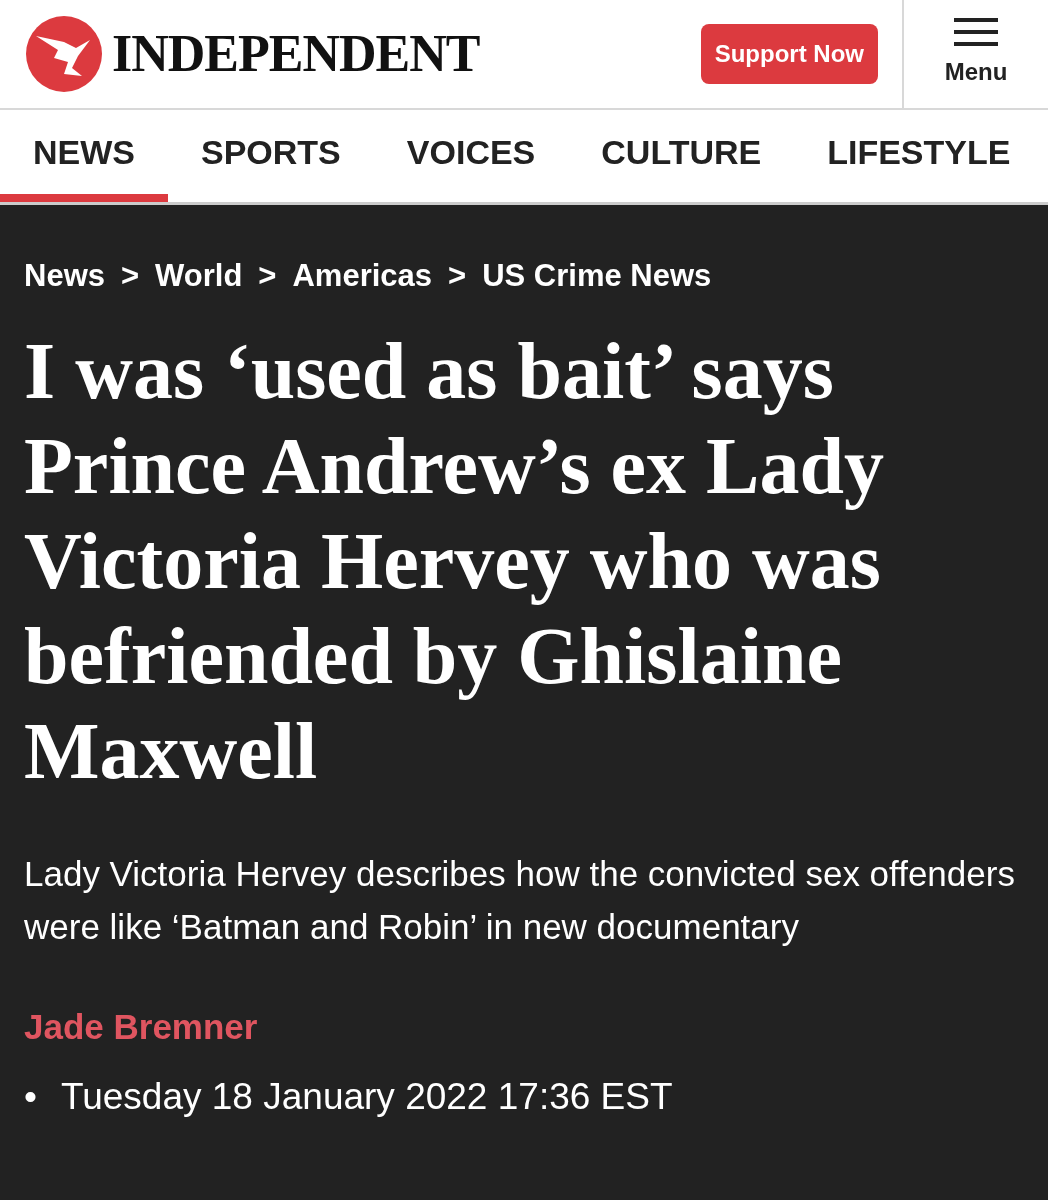 The width and height of the screenshot is (1048, 1200). I want to click on publish-date: Tuesday 18 January 2022 17:36 EST, so click(366, 1097).